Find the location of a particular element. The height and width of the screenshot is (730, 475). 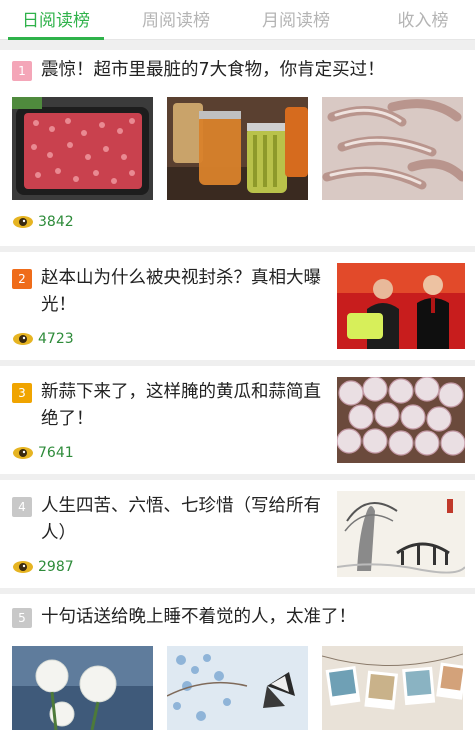

ranking-tabs: 日阅读榜 周阅读榜 月阅读榜 收入榜 is located at coordinates (237, 20).